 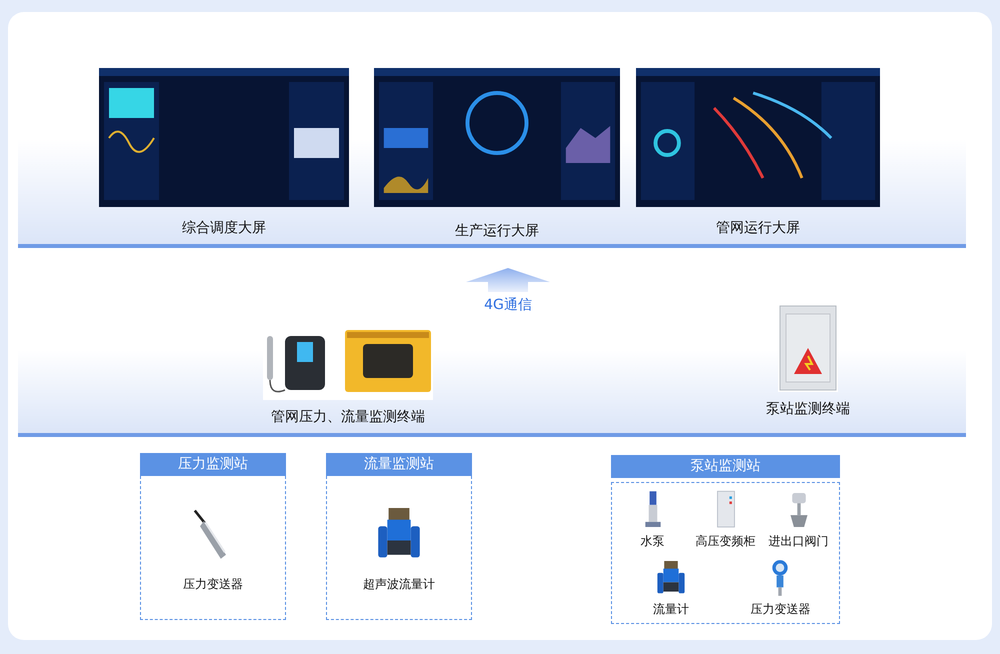 I want to click on device-label: 高压变频柜, so click(x=726, y=541).